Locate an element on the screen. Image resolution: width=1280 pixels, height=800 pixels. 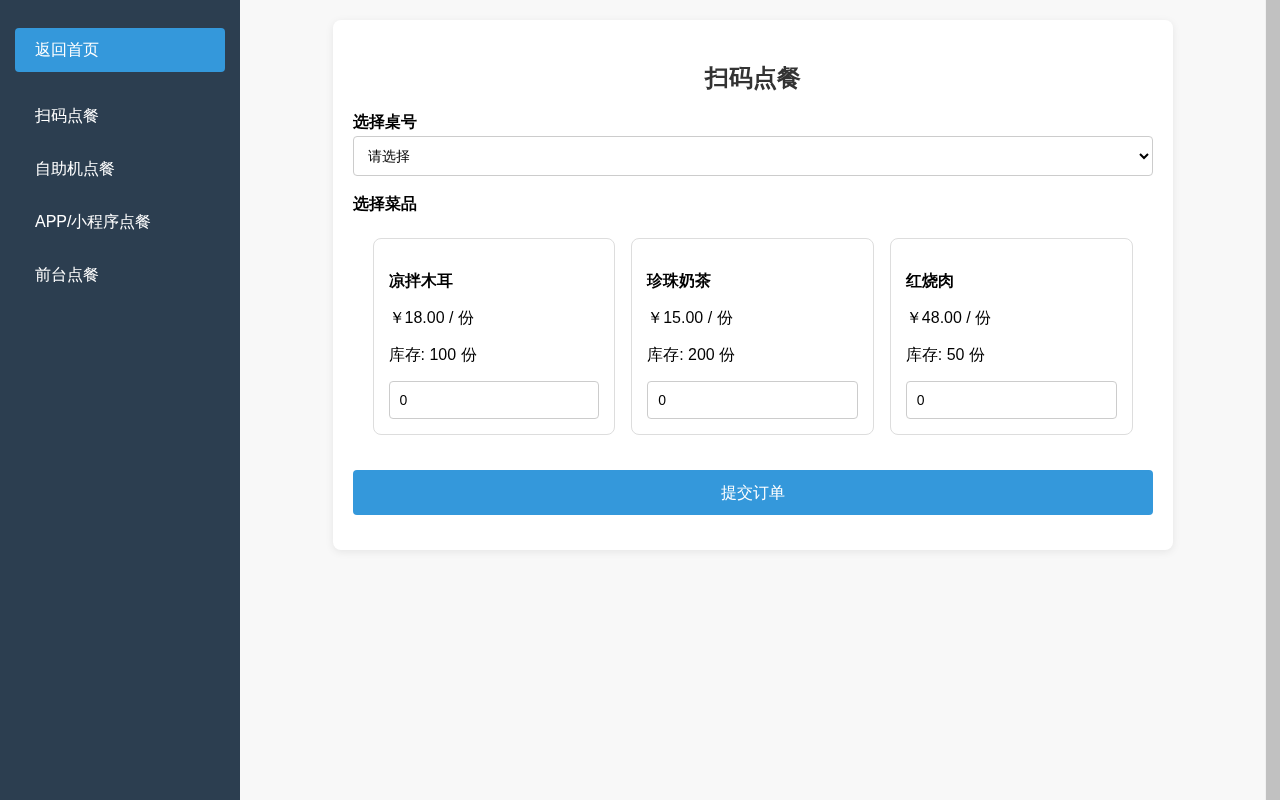
dish-name: 珍珠奶茶 is located at coordinates (680, 281).